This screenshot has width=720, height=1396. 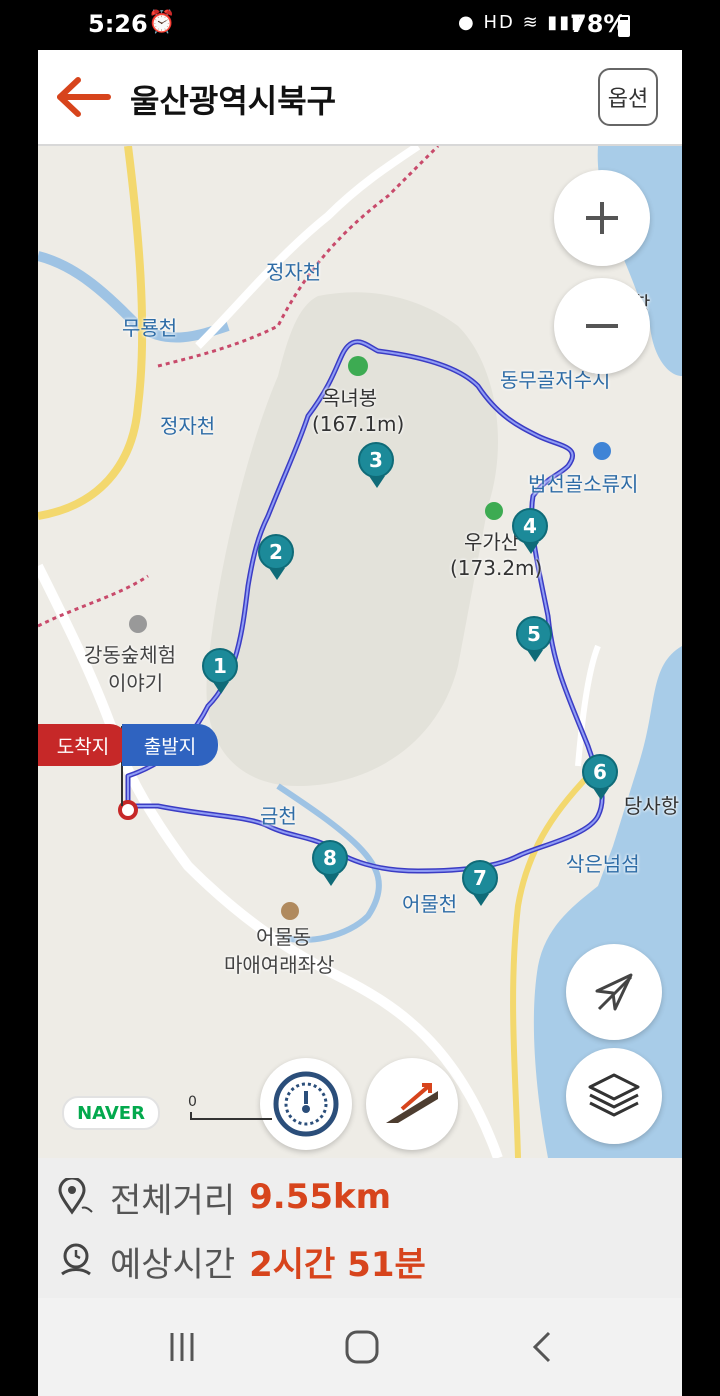 I want to click on distance-label: 전체거리, so click(x=173, y=1200).